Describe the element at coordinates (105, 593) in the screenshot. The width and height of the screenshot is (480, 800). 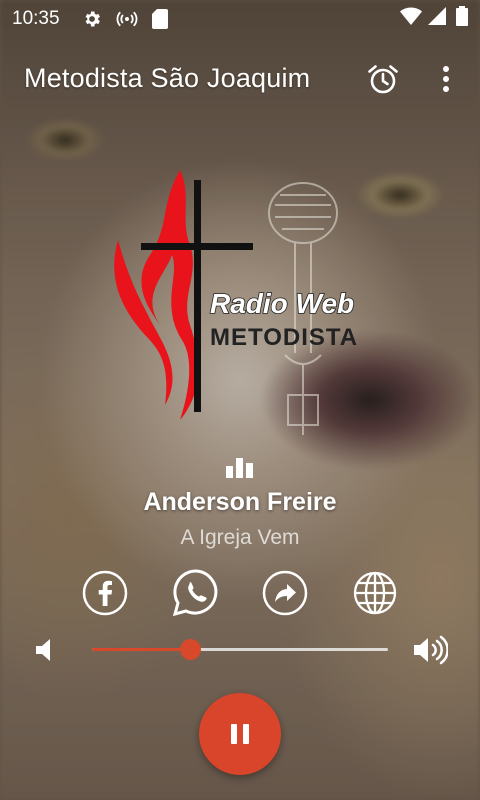
I see `facebook-icon` at that location.